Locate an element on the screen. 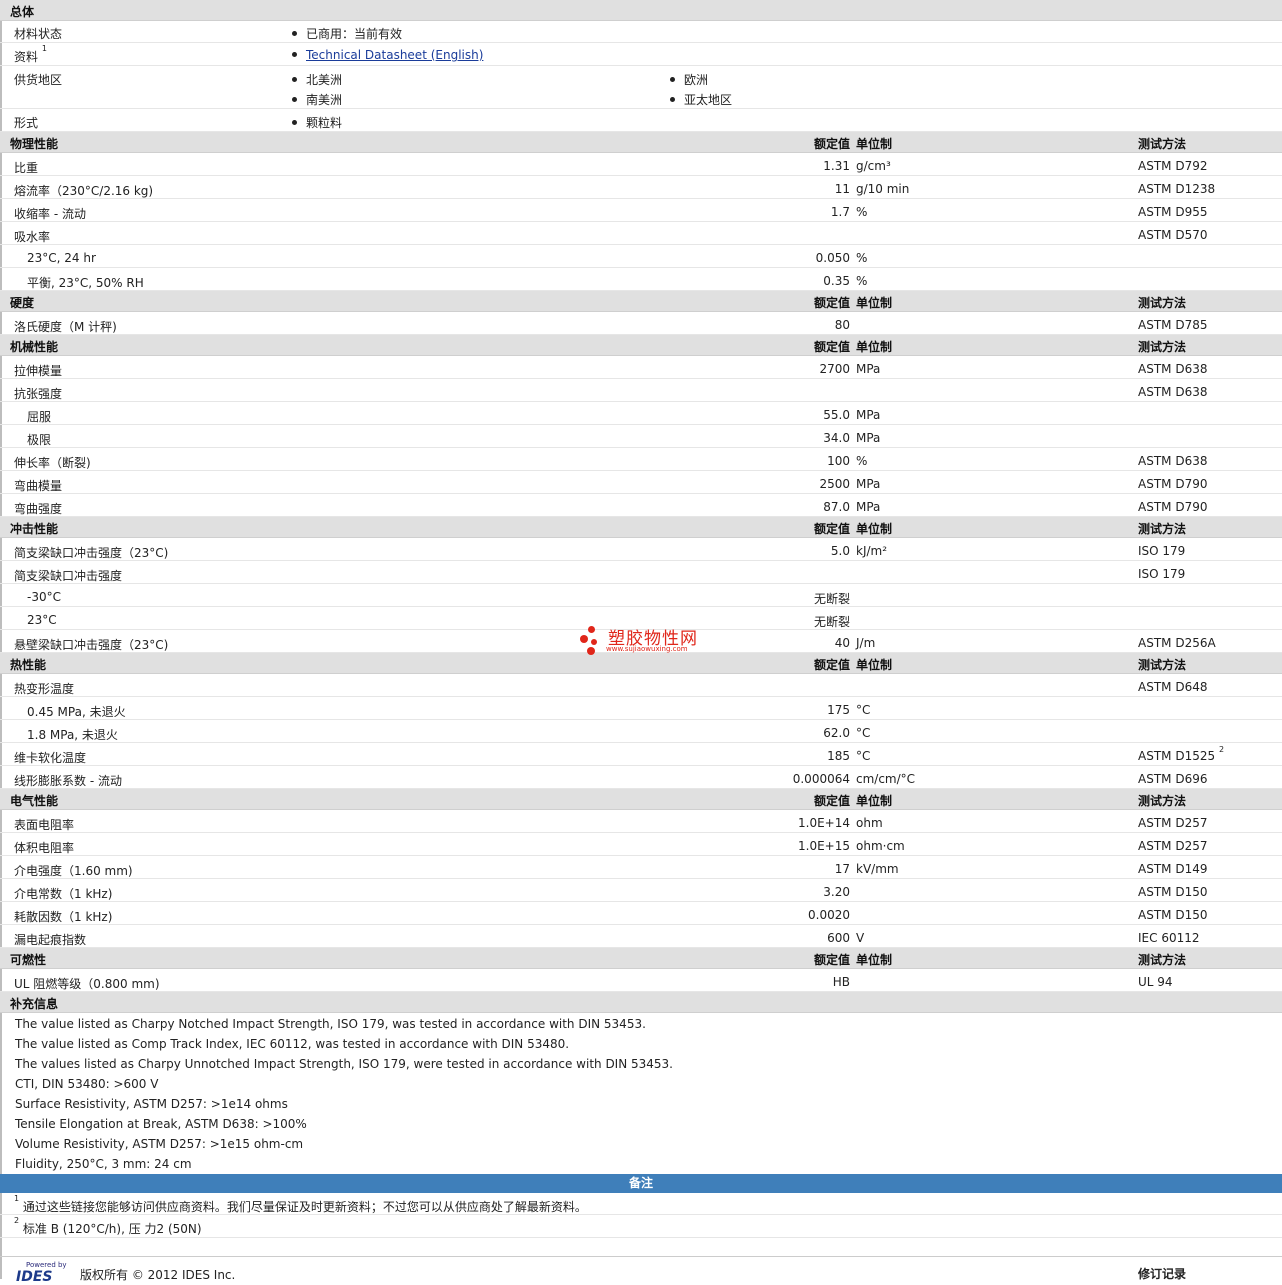  nominal-value: 3.20 is located at coordinates (836, 892).